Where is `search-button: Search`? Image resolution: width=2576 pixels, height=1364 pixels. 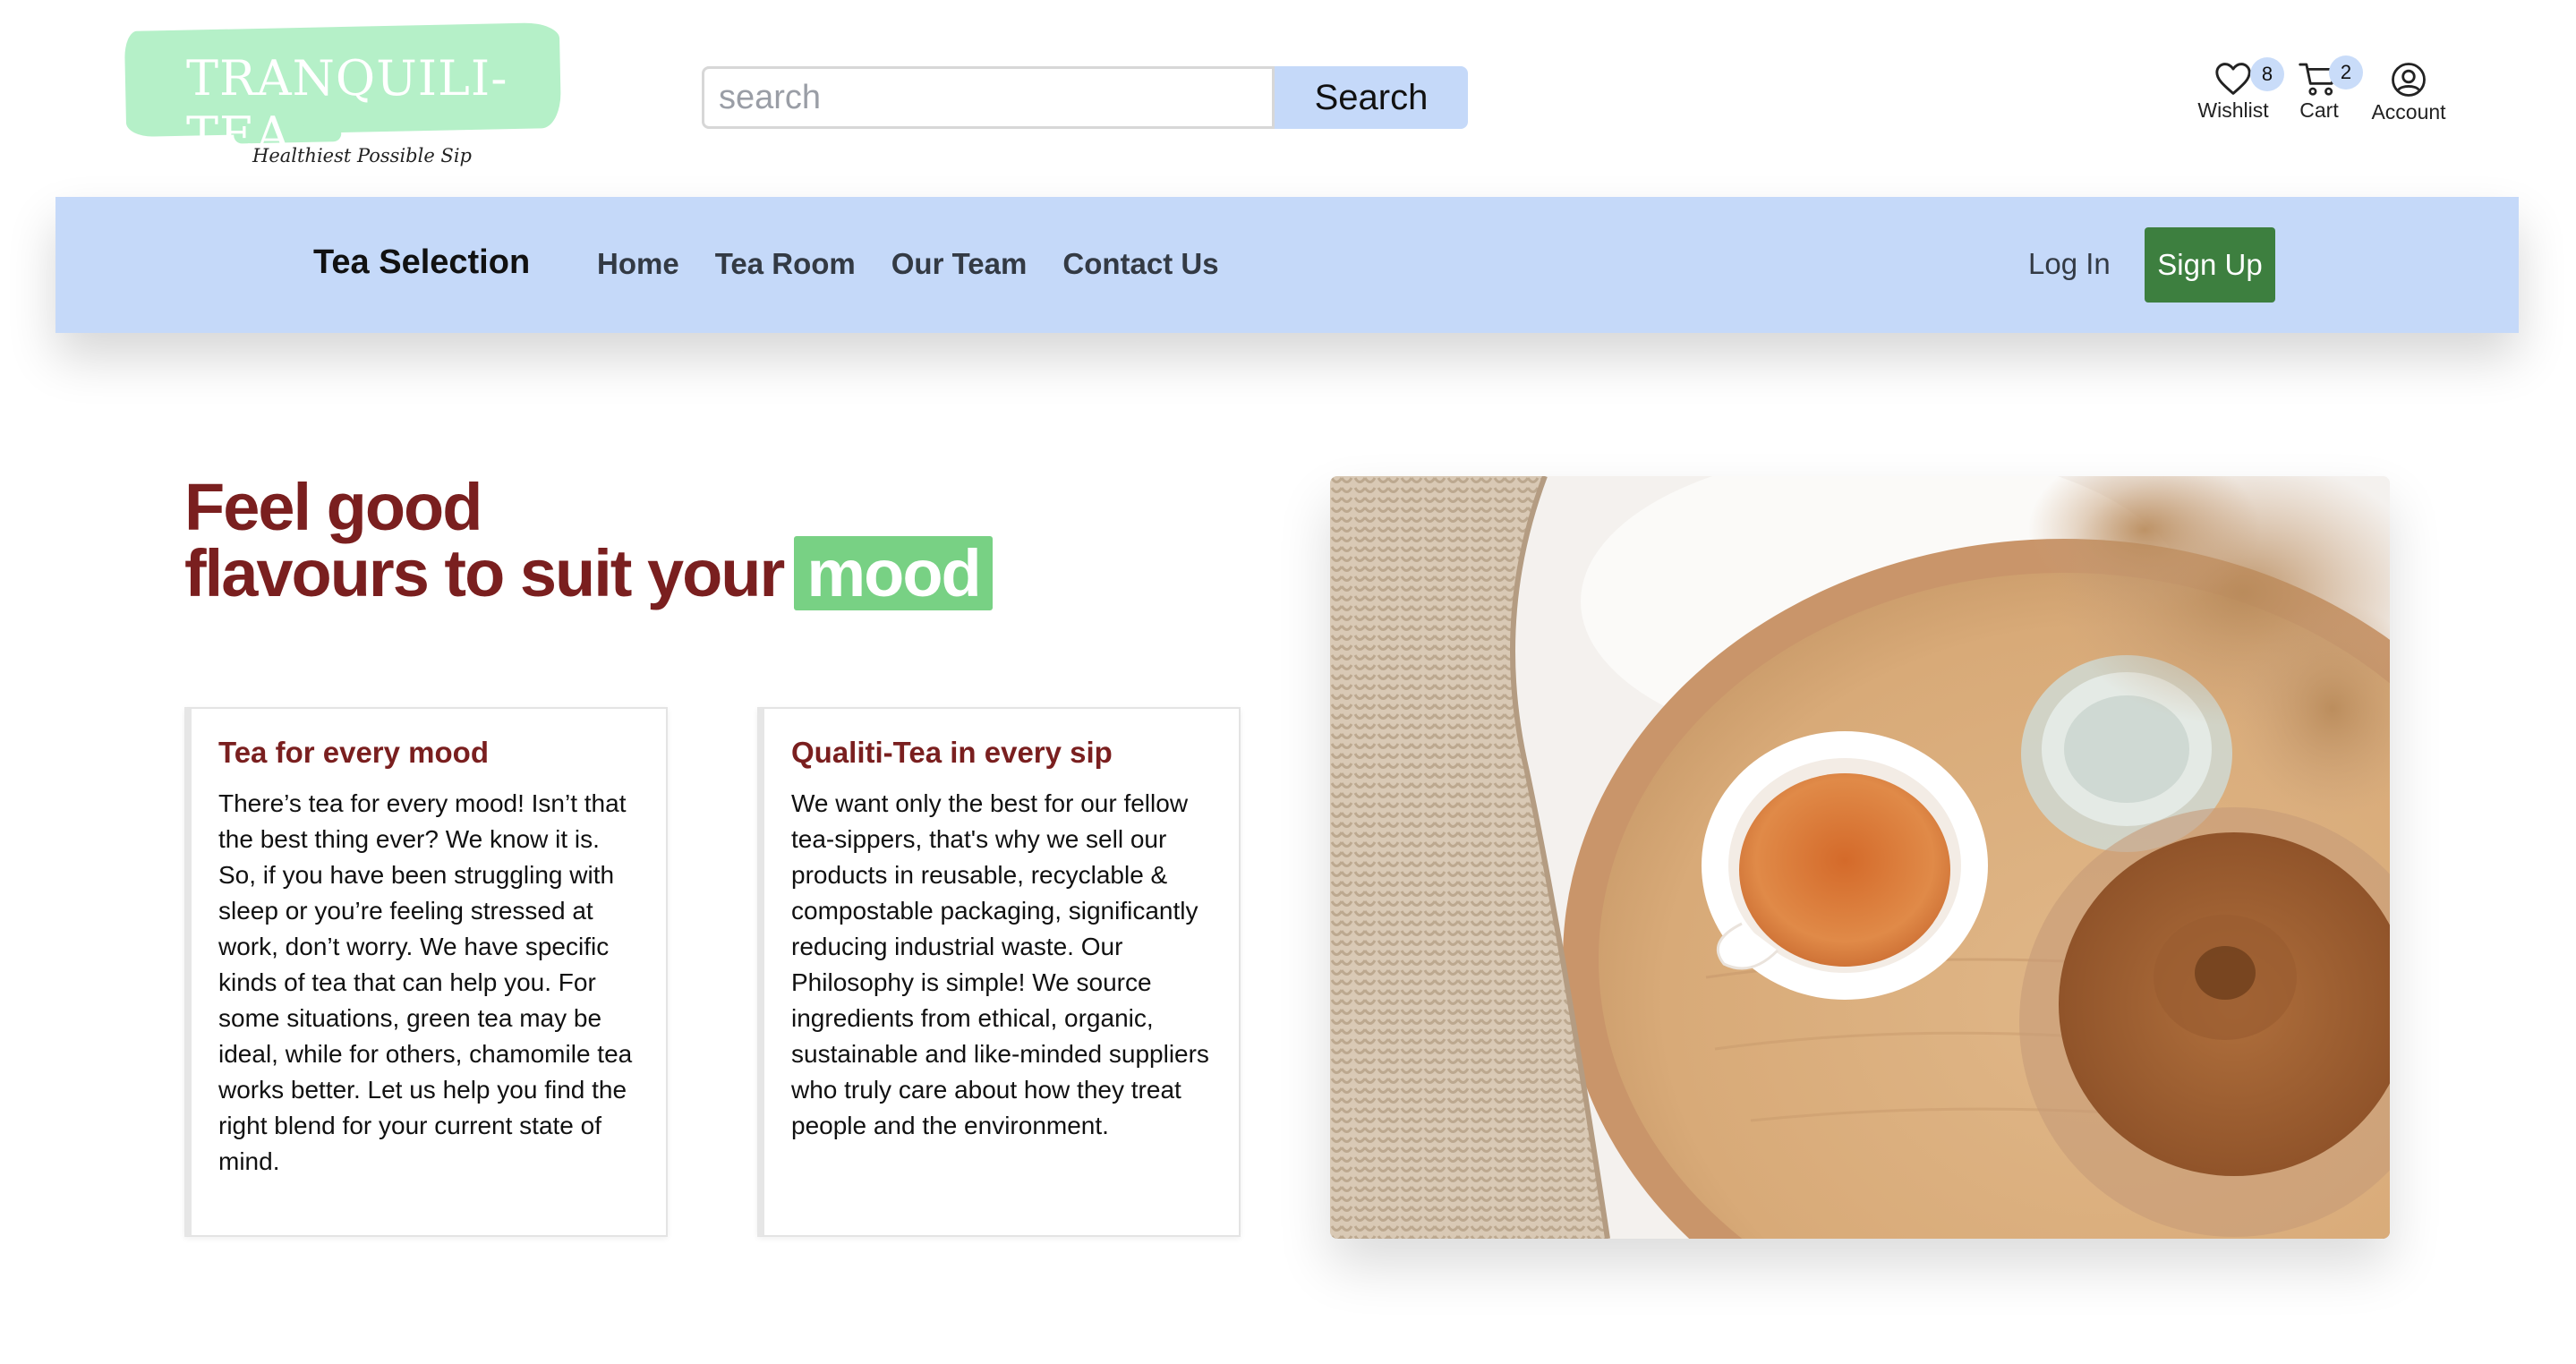
search-button: Search is located at coordinates (1371, 97).